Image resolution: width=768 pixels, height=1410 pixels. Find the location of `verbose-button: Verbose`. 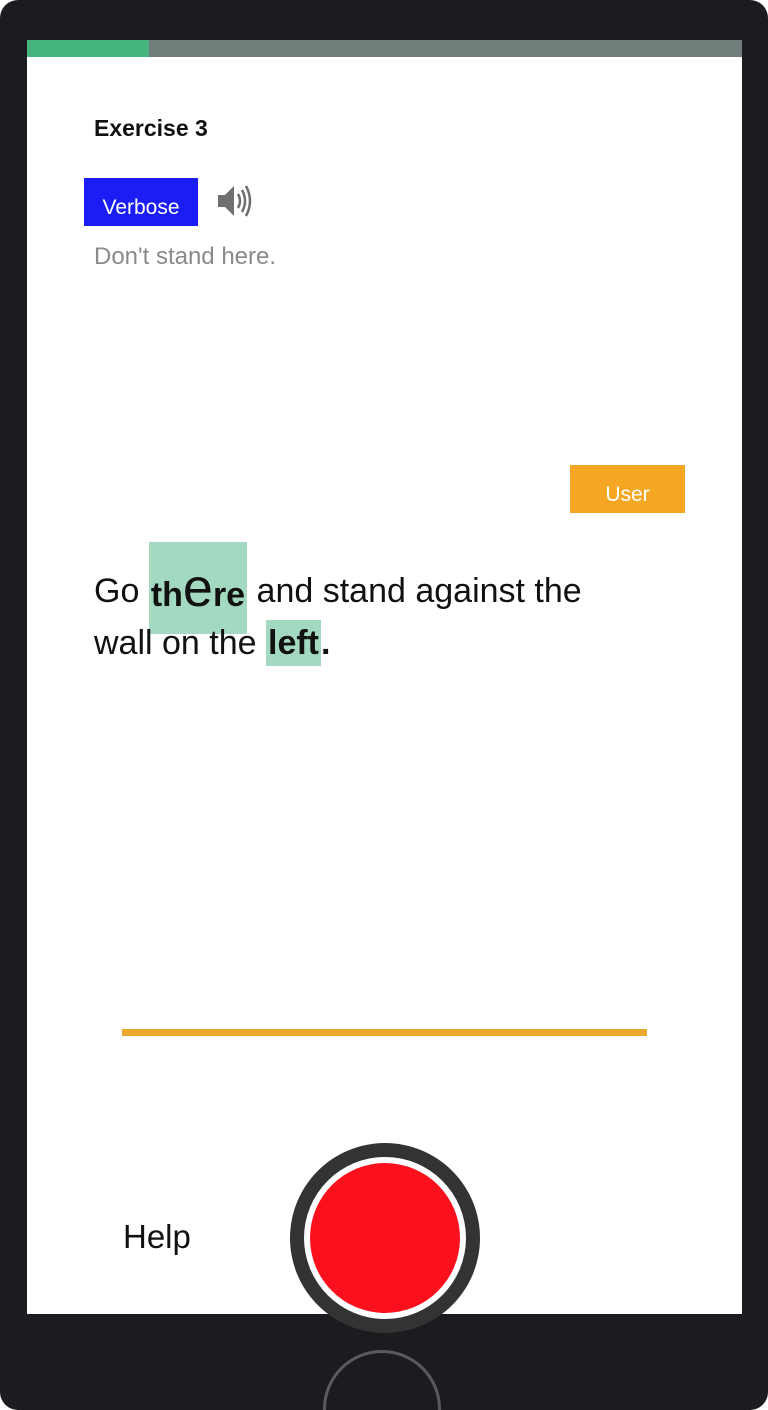

verbose-button: Verbose is located at coordinates (141, 202).